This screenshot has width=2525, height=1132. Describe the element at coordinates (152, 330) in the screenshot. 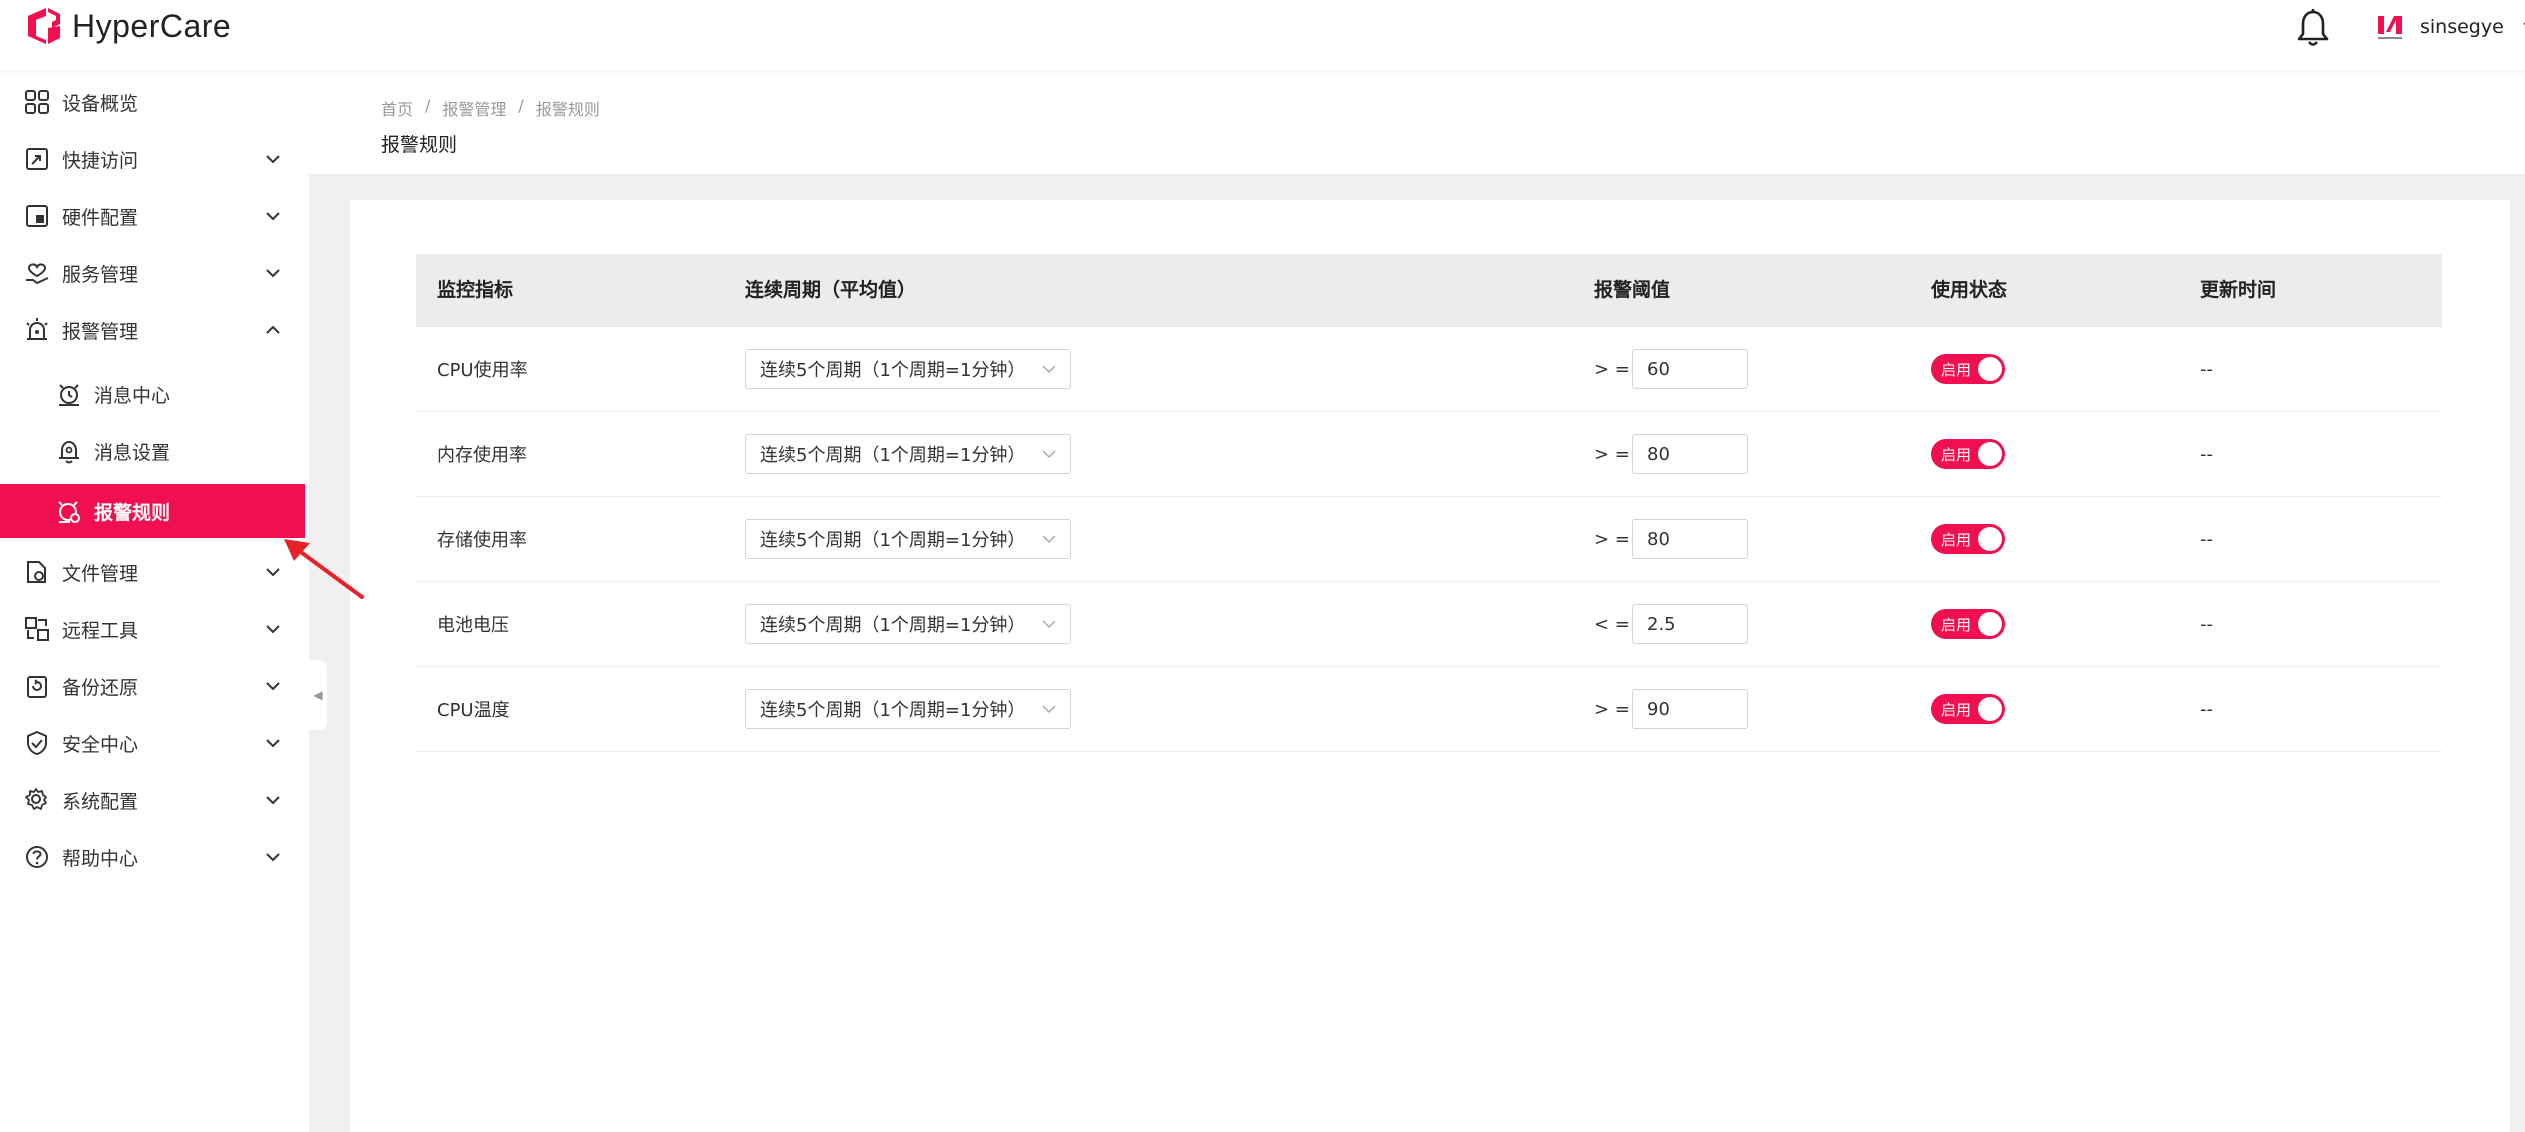

I see `sidebar-item-alarm: 报警管理` at that location.